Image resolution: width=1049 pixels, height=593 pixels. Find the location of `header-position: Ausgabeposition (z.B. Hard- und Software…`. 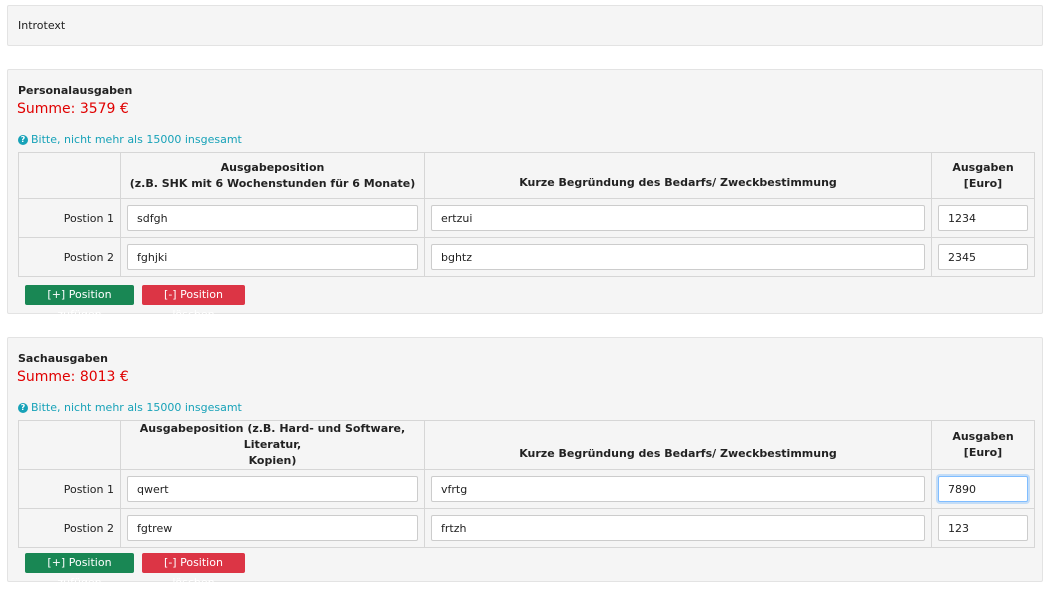

header-position: Ausgabeposition (z.B. Hard- und Software… is located at coordinates (272, 445).